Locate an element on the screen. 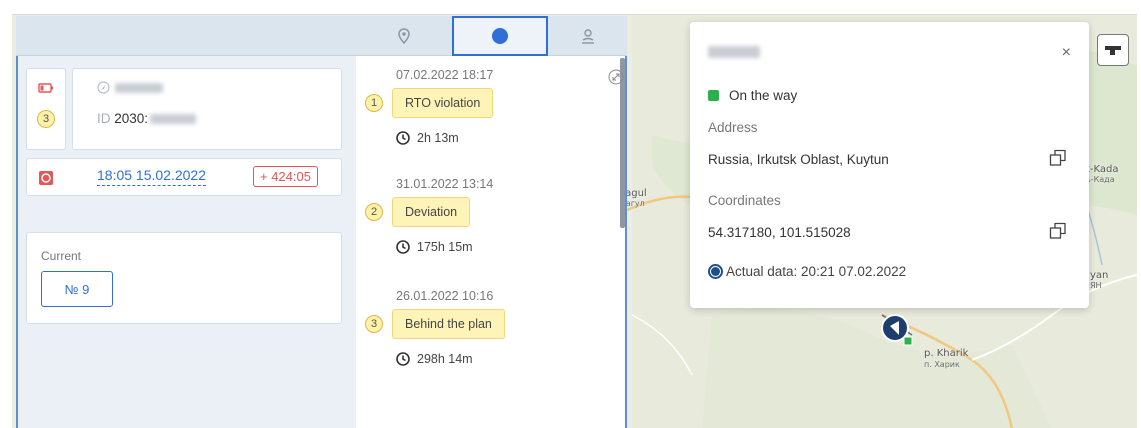  panel-tabs is located at coordinates (321, 36).